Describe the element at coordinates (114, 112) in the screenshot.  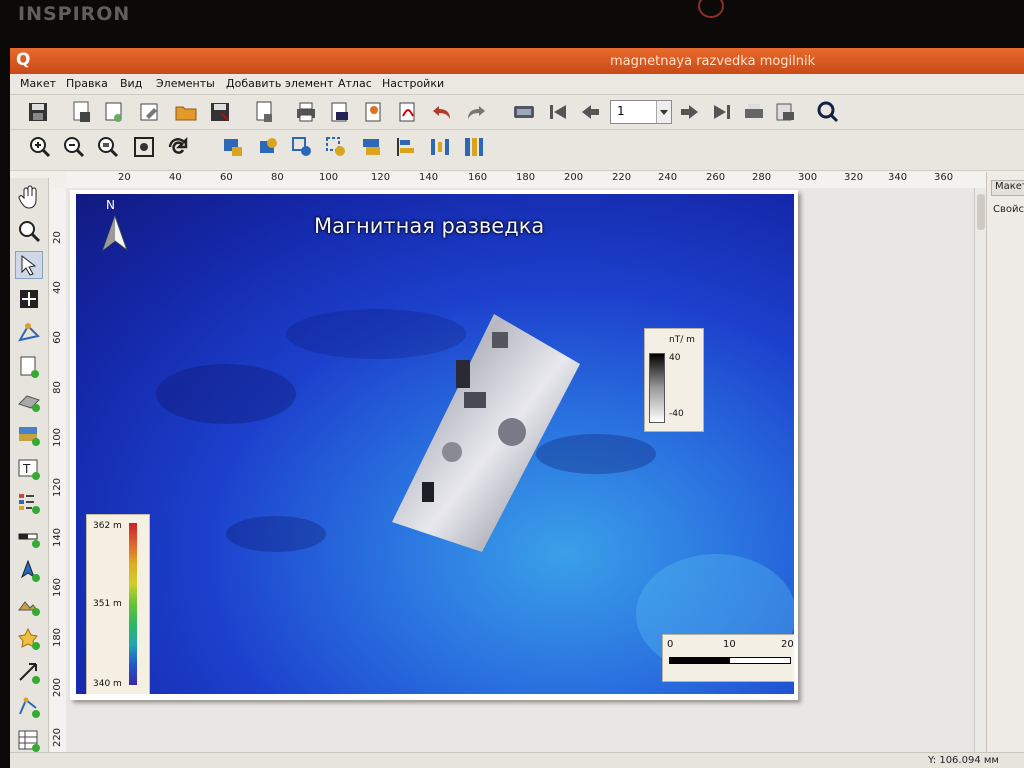
I see `new-layout-icon` at that location.